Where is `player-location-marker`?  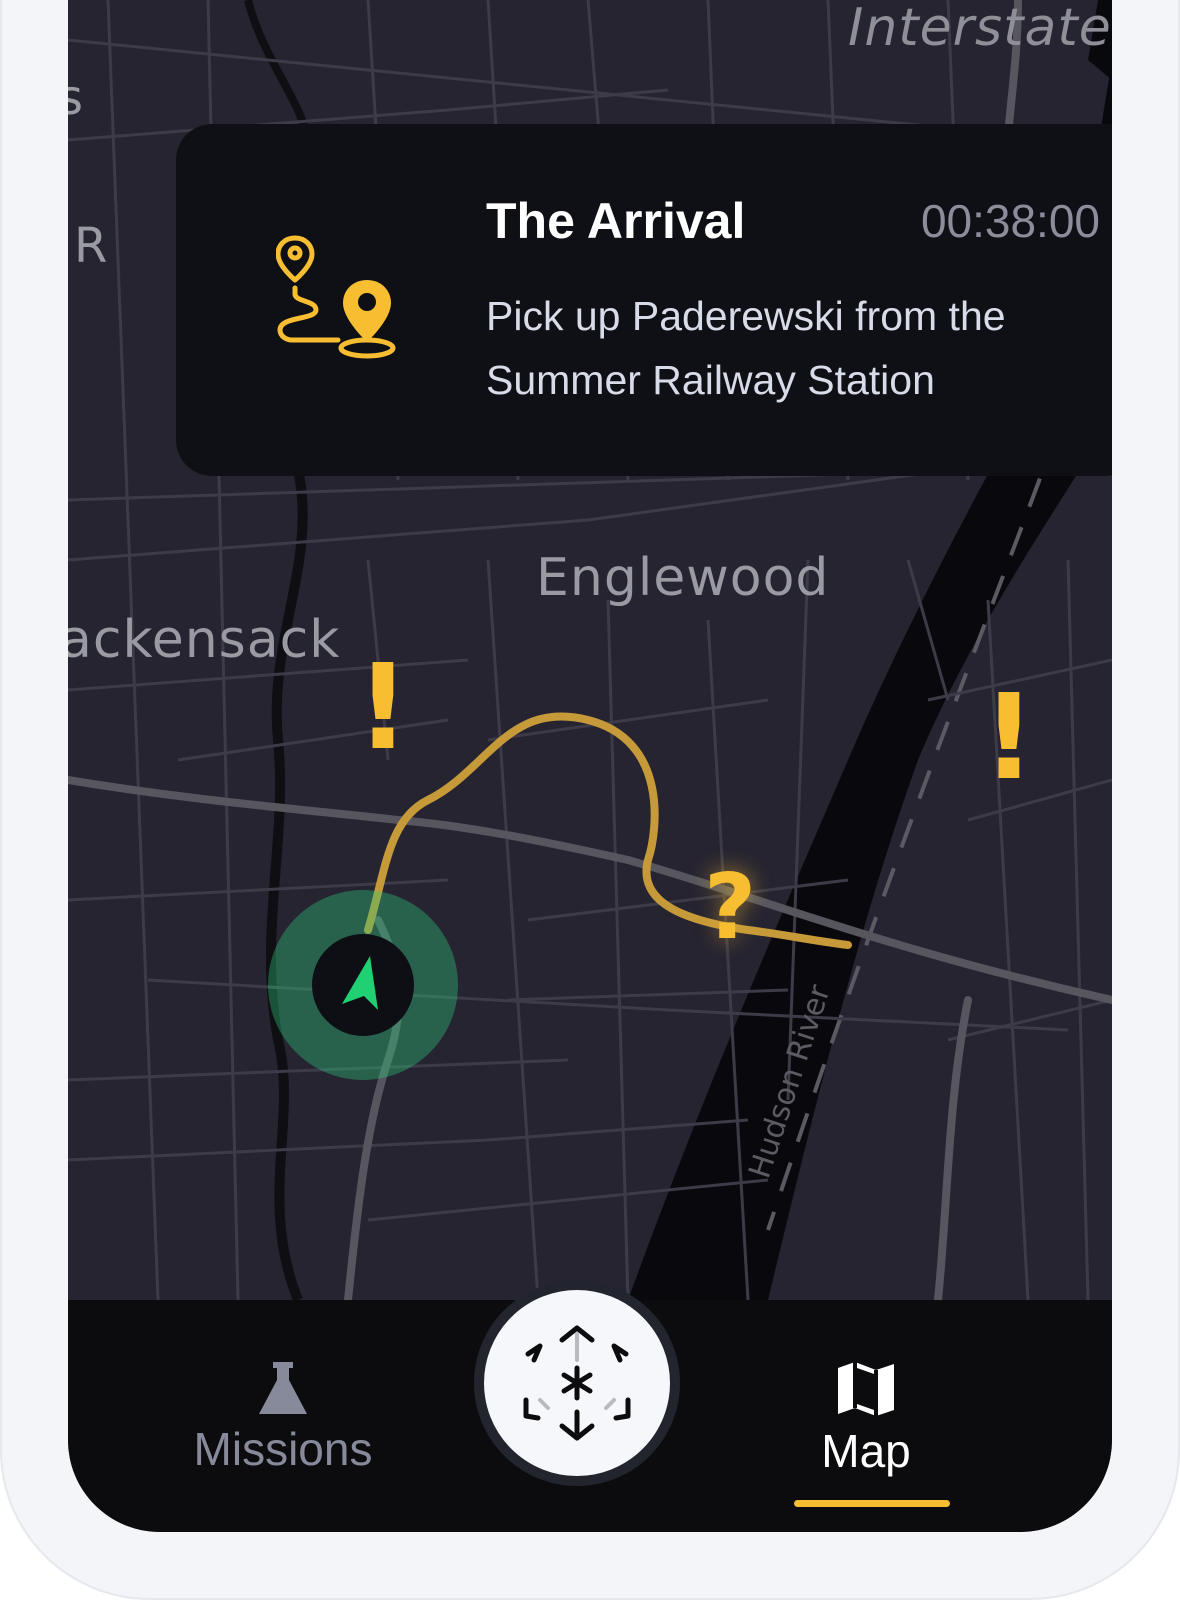
player-location-marker is located at coordinates (363, 985).